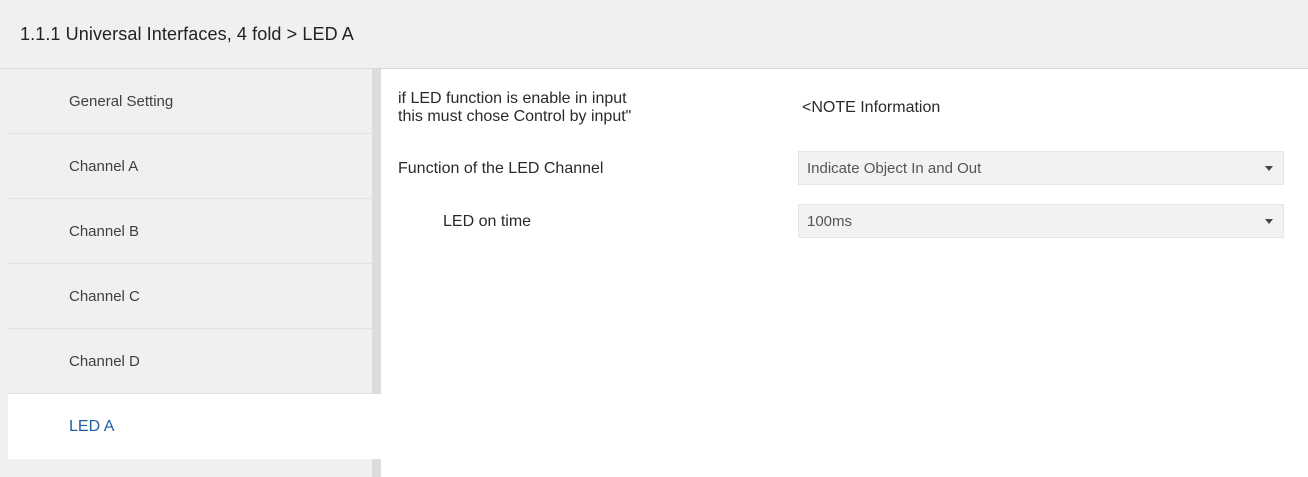 The image size is (1308, 477). I want to click on note-label-line2: this must chose Control by input", so click(515, 116).